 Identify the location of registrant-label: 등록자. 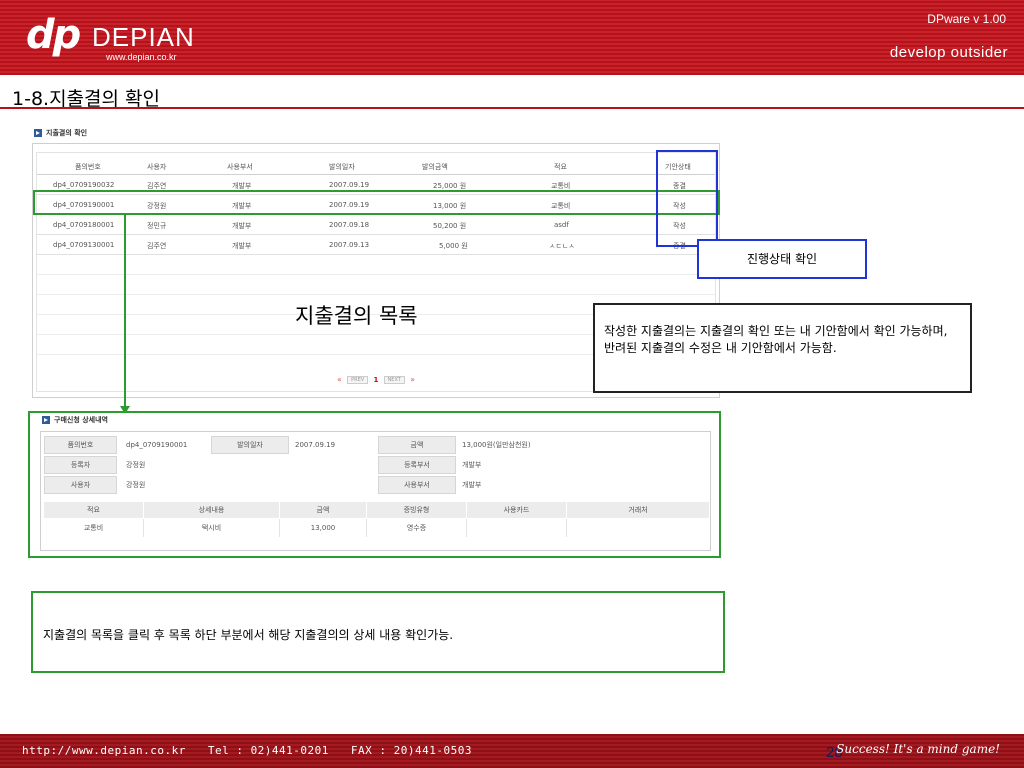
(80, 465).